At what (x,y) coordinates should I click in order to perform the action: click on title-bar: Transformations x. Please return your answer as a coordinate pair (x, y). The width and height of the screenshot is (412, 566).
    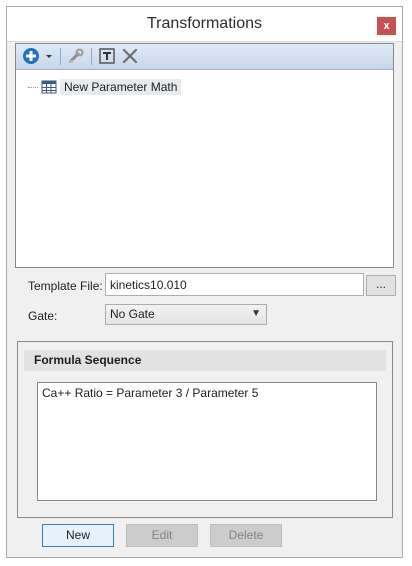
    Looking at the image, I should click on (204, 24).